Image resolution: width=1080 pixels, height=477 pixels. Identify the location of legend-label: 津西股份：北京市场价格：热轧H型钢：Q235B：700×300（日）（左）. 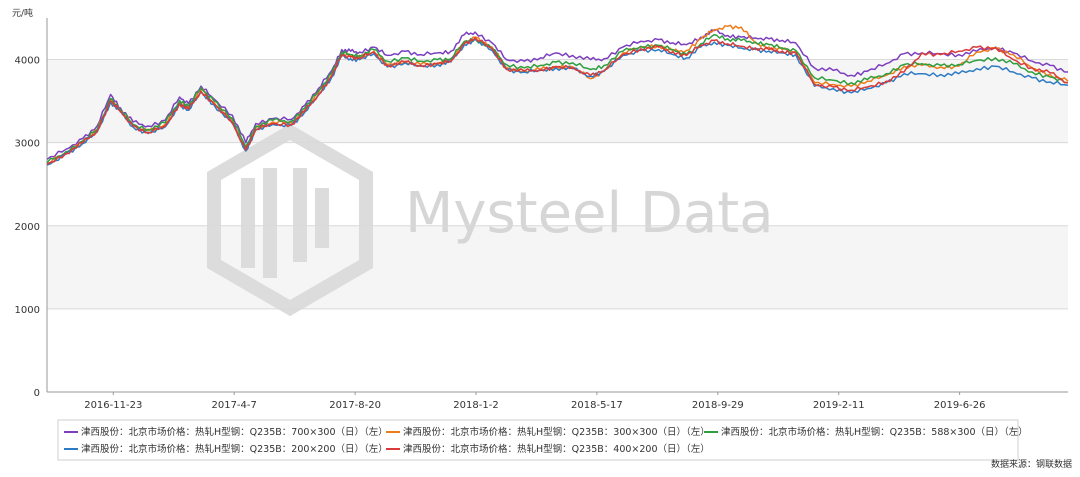
(234, 432).